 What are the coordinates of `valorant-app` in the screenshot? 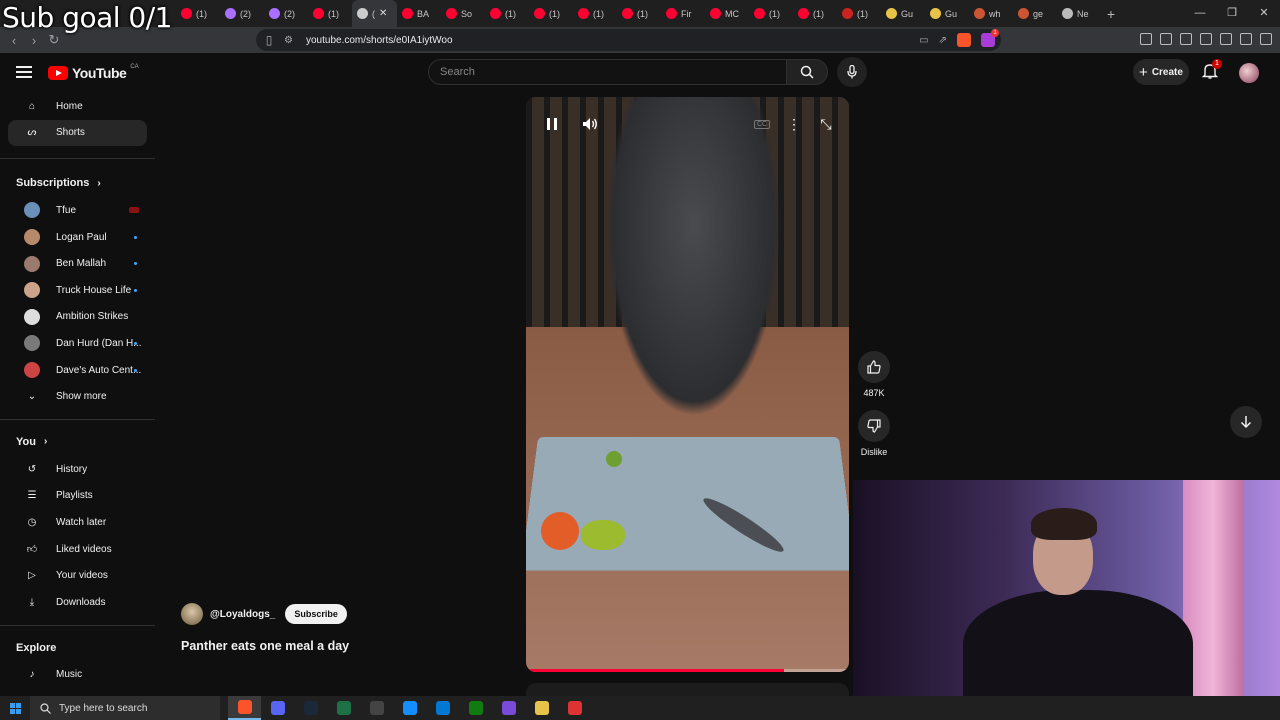 It's located at (508, 708).